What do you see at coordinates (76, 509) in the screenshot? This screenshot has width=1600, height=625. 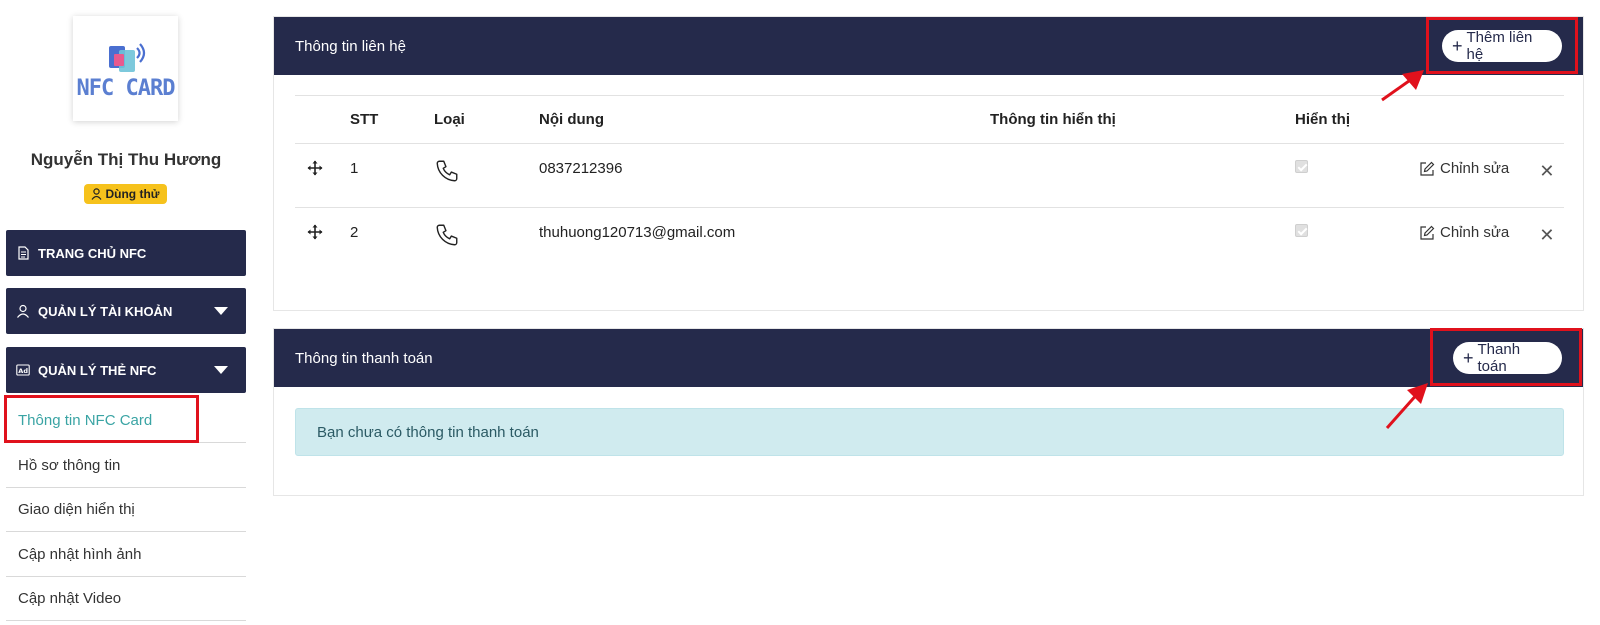 I see `sub-item-label: Giao diện hiển thị` at bounding box center [76, 509].